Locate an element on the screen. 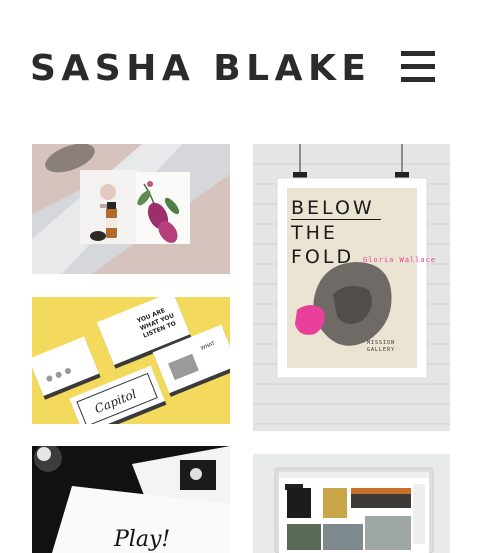 Image resolution: width=477 pixels, height=553 pixels. portfolio-tile-business-cards: YOU ARE WHAT YOU LISTEN TO WHAT Capitol is located at coordinates (131, 360).